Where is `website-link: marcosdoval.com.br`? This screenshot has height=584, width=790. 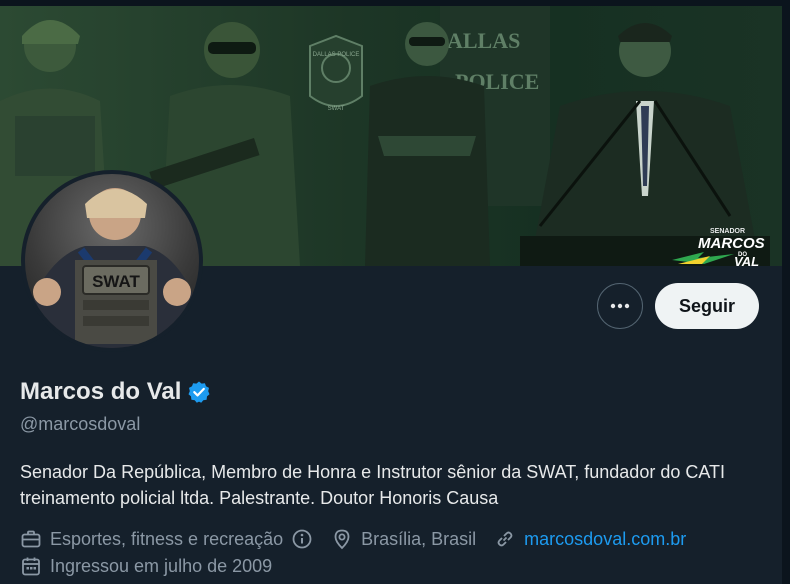
website-link: marcosdoval.com.br is located at coordinates (605, 539).